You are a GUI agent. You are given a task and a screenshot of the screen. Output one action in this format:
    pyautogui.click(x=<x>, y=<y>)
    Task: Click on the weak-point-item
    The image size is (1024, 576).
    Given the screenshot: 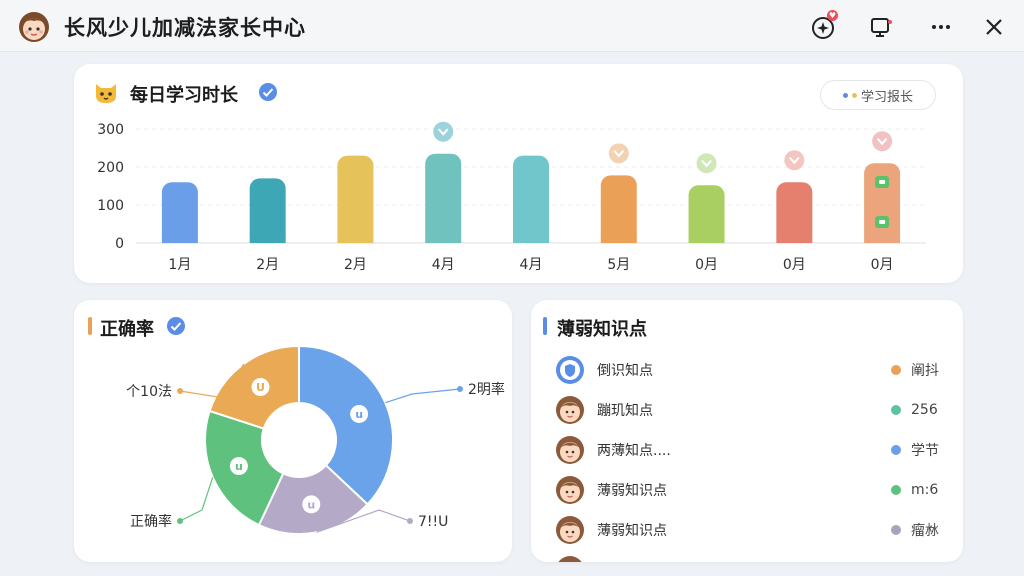 What is the action you would take?
    pyautogui.click(x=750, y=556)
    